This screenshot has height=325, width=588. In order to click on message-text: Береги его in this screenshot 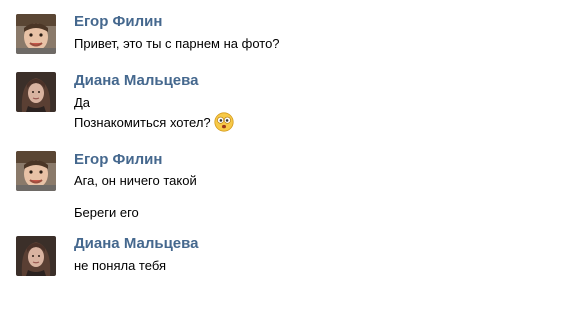, I will do `click(106, 212)`.